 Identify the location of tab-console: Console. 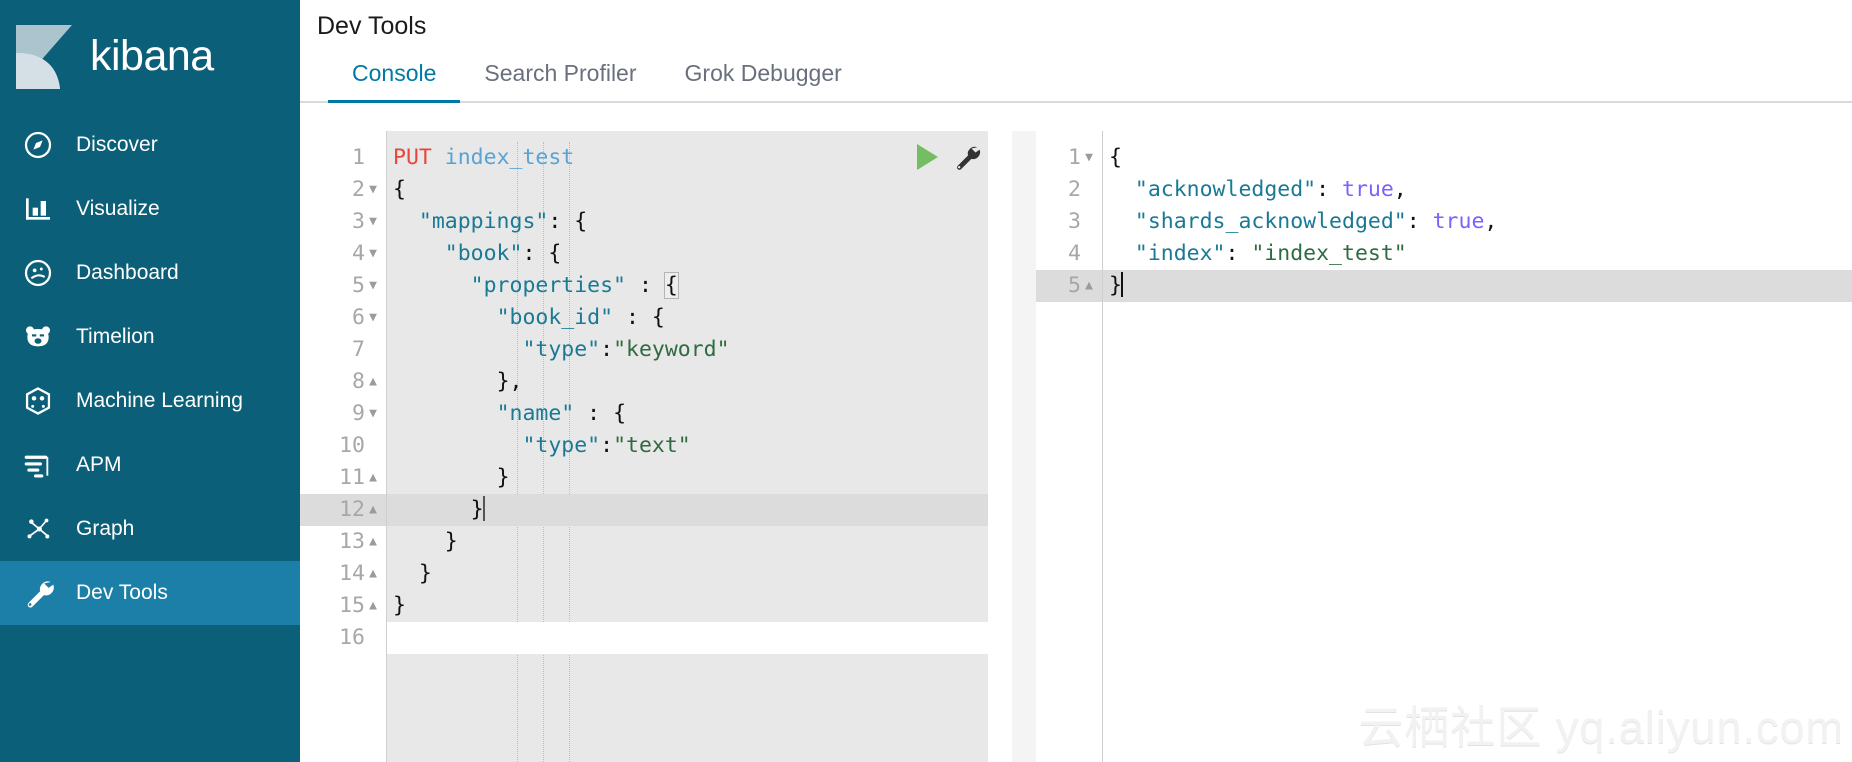
(394, 81).